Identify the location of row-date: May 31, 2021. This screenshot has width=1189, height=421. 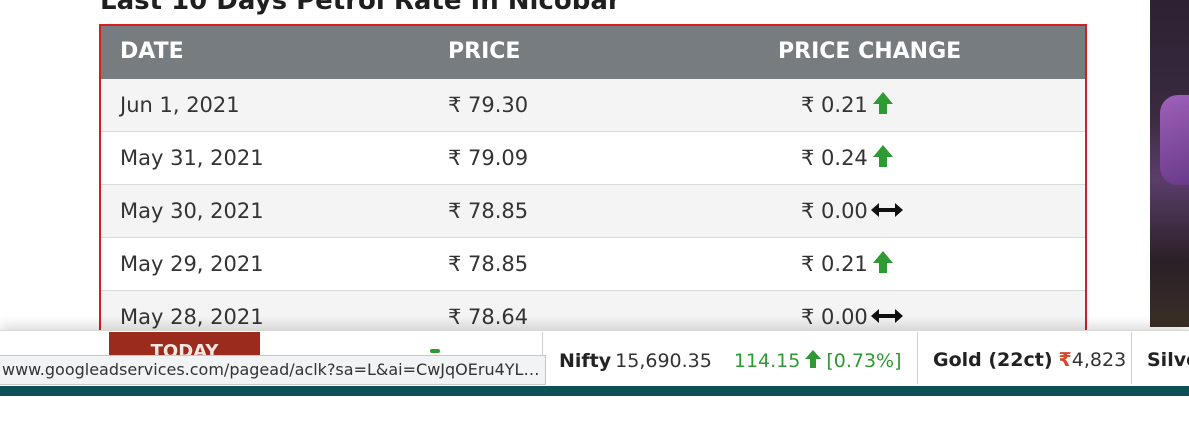
(192, 158).